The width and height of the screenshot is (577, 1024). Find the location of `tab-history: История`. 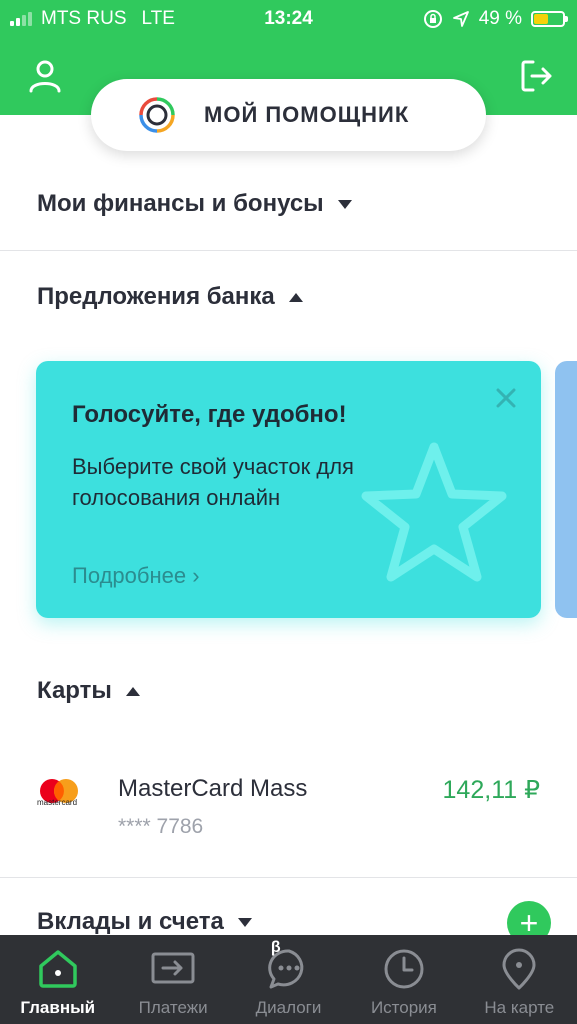

tab-history: История is located at coordinates (403, 979).